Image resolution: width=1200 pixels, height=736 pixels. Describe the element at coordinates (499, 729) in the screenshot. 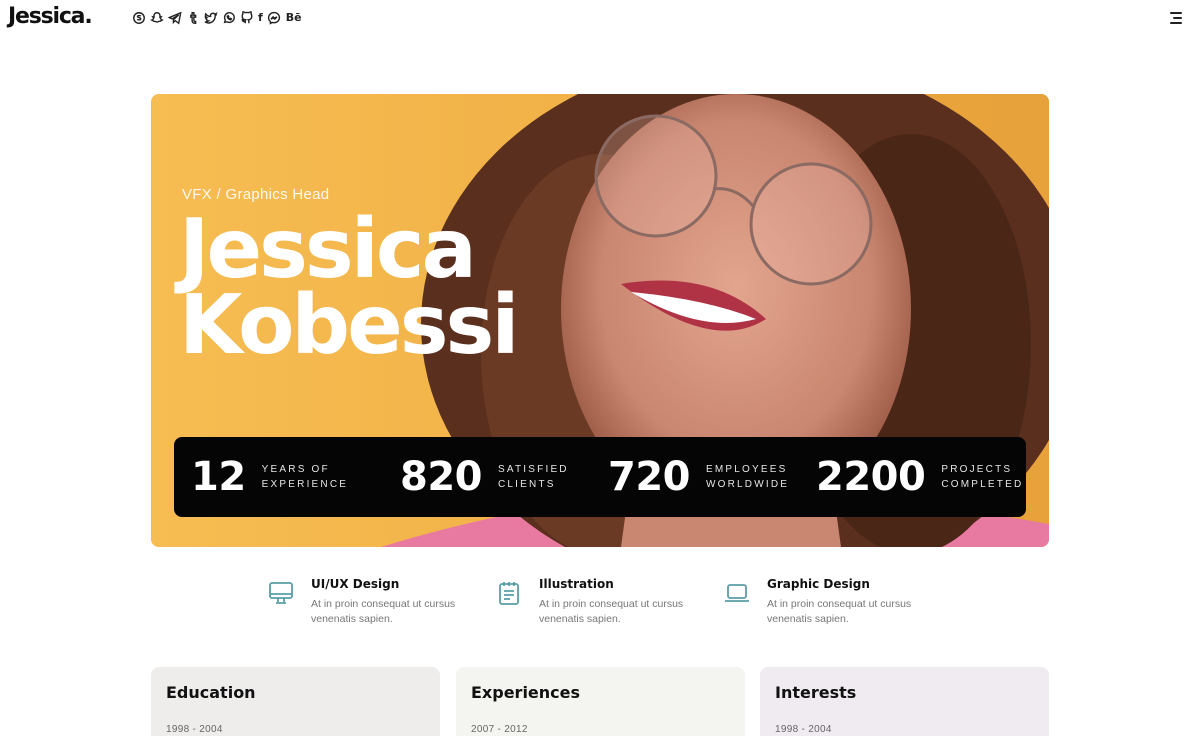

I see `card-date: 2007 - 2012` at that location.